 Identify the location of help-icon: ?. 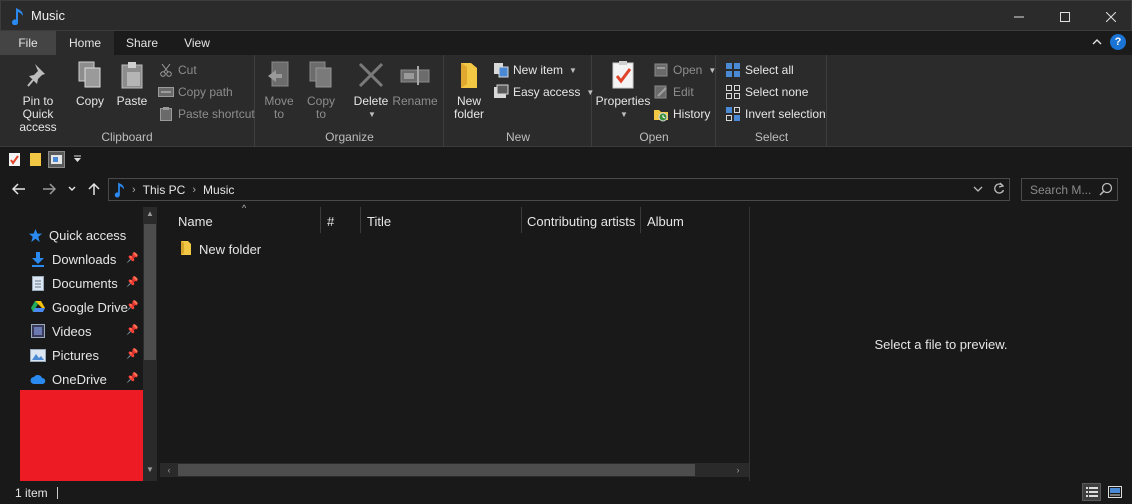
(1118, 42).